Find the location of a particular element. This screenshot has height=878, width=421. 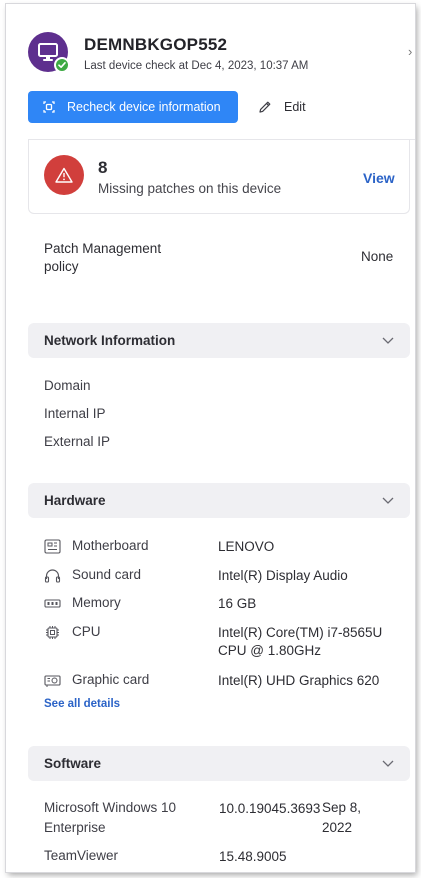

recheck-device-button: Recheck device information is located at coordinates (133, 107).